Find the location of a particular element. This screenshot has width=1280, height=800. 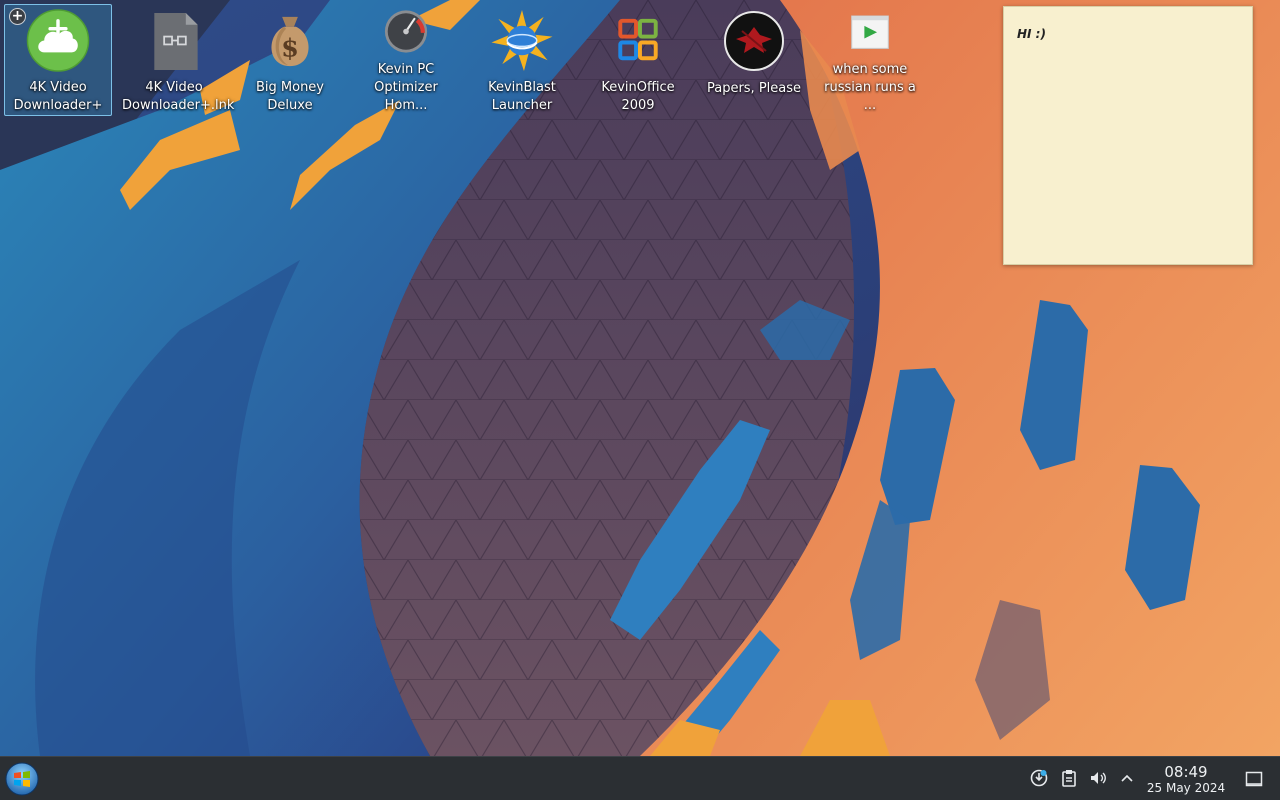

desktop-icon-label: 4K Video Downloader+ is located at coordinates (58, 96).